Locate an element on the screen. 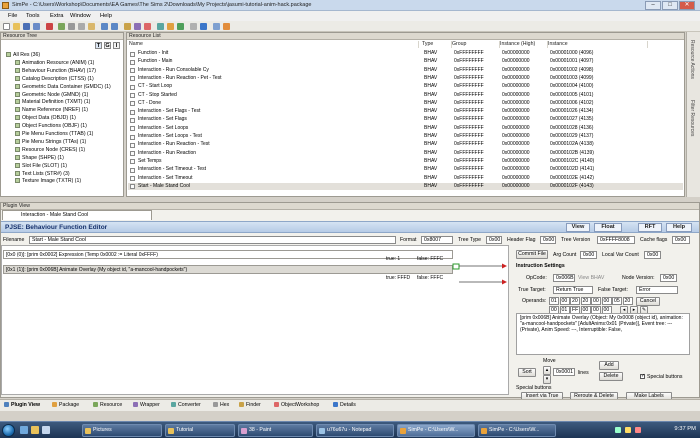 The height and width of the screenshot is (438, 700). tree-group-toggle: G is located at coordinates (107, 45).